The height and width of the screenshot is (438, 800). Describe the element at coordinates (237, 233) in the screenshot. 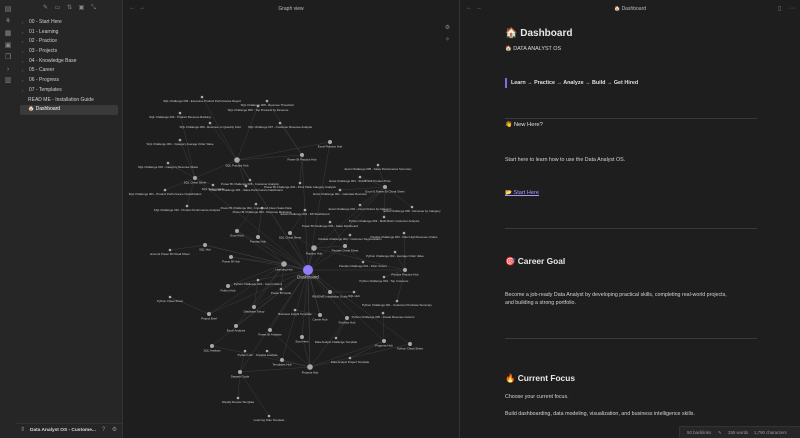

I see `graph-node: Excel Hub` at that location.